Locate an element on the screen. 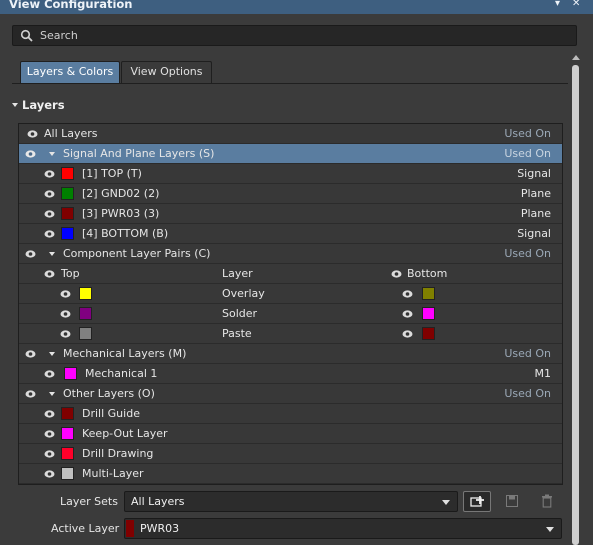 This screenshot has height=545, width=593. layer-name: Multi-Layer is located at coordinates (113, 473).